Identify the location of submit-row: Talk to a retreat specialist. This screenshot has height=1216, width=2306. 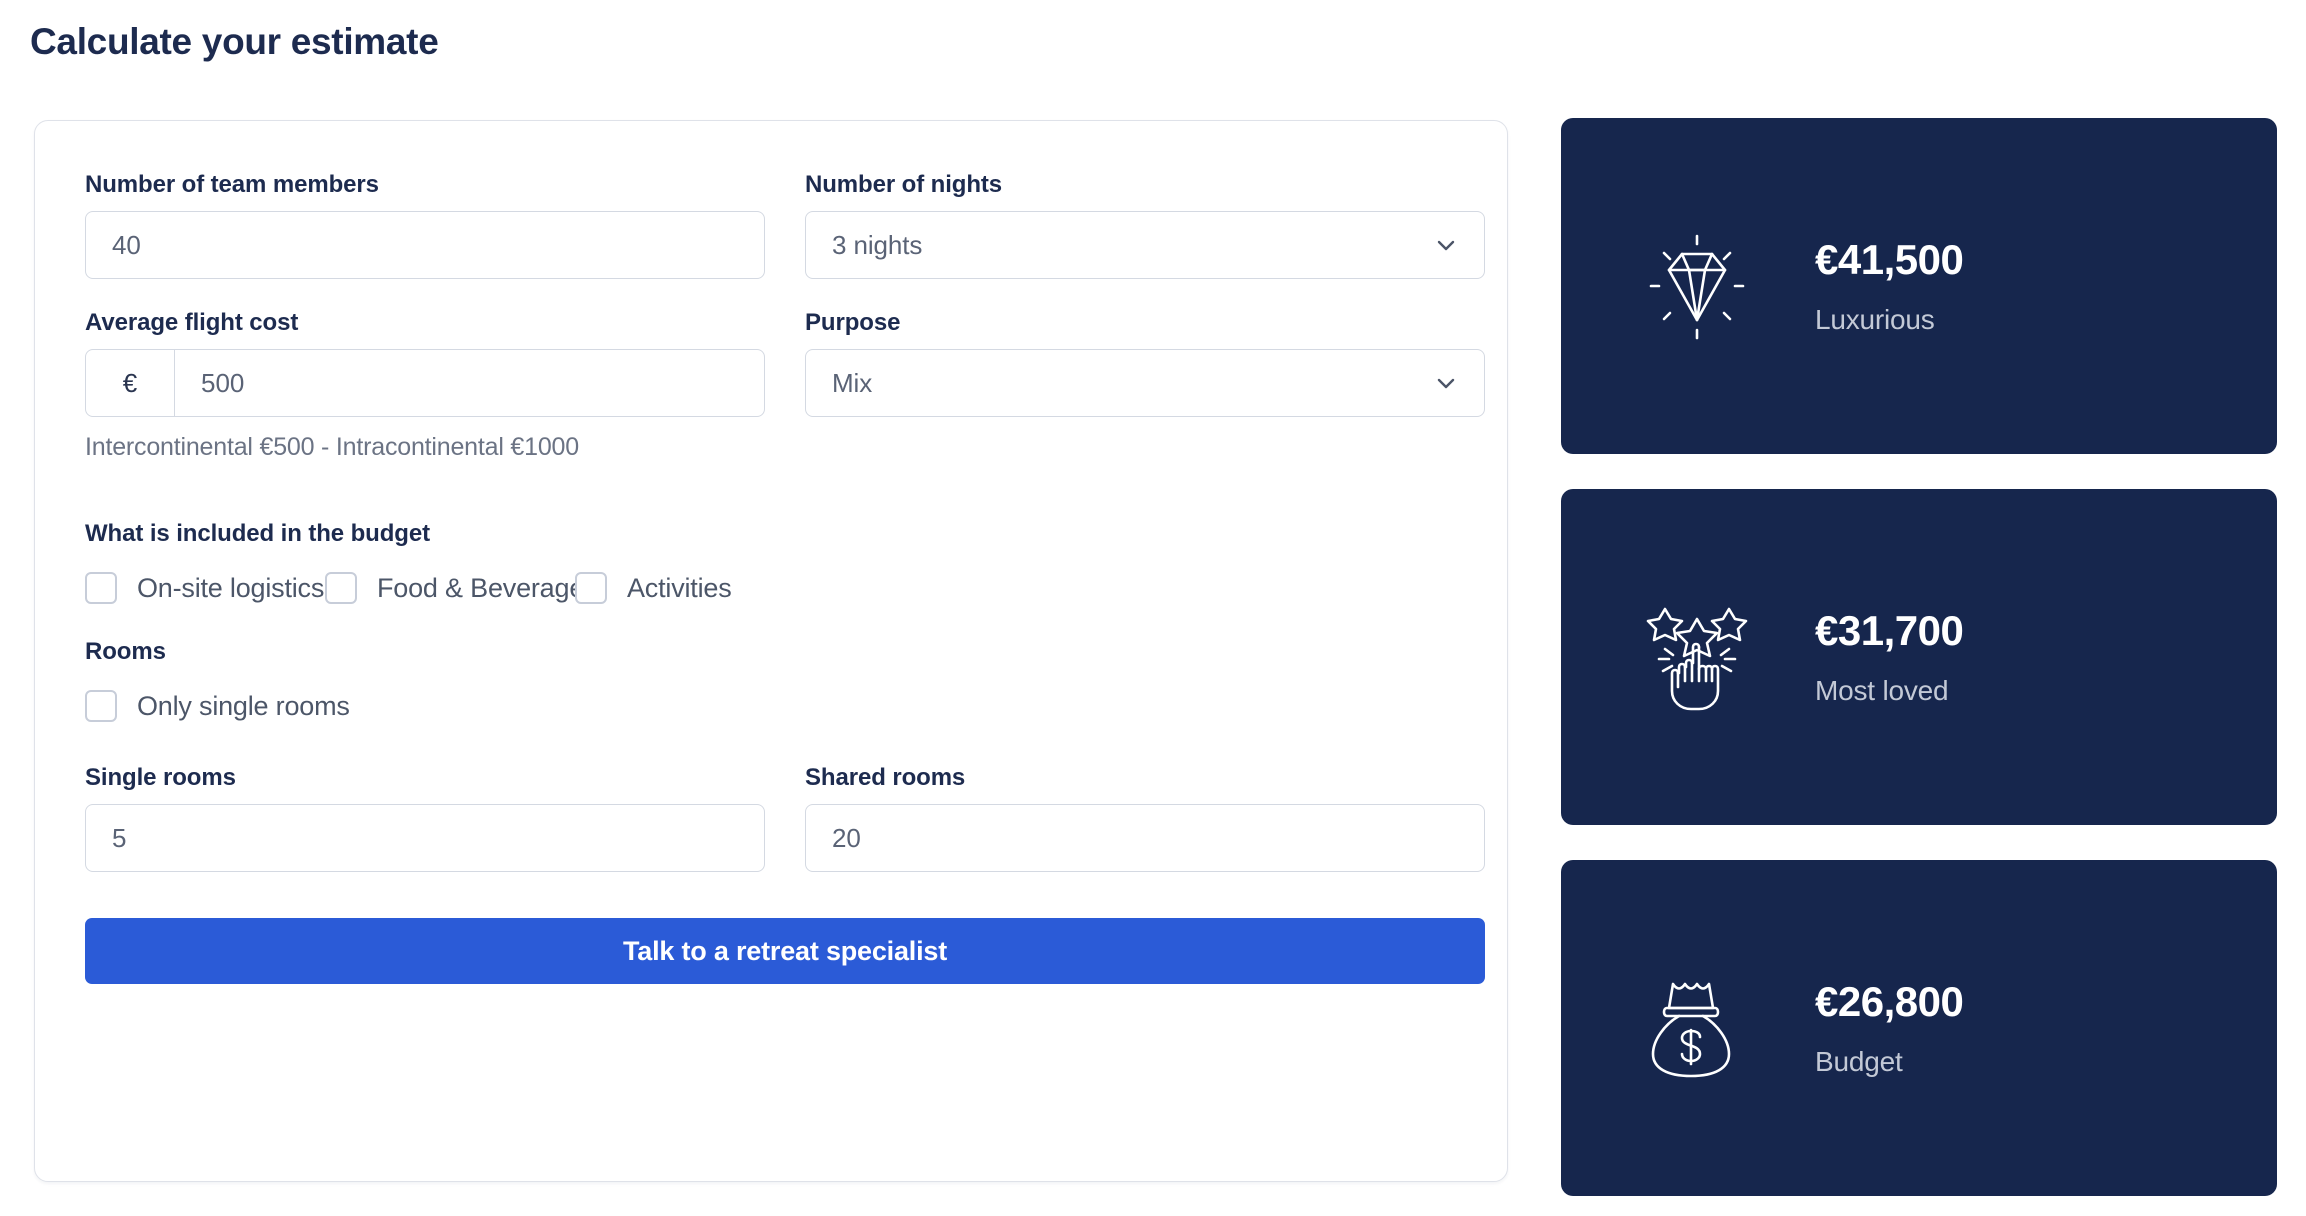
(785, 951).